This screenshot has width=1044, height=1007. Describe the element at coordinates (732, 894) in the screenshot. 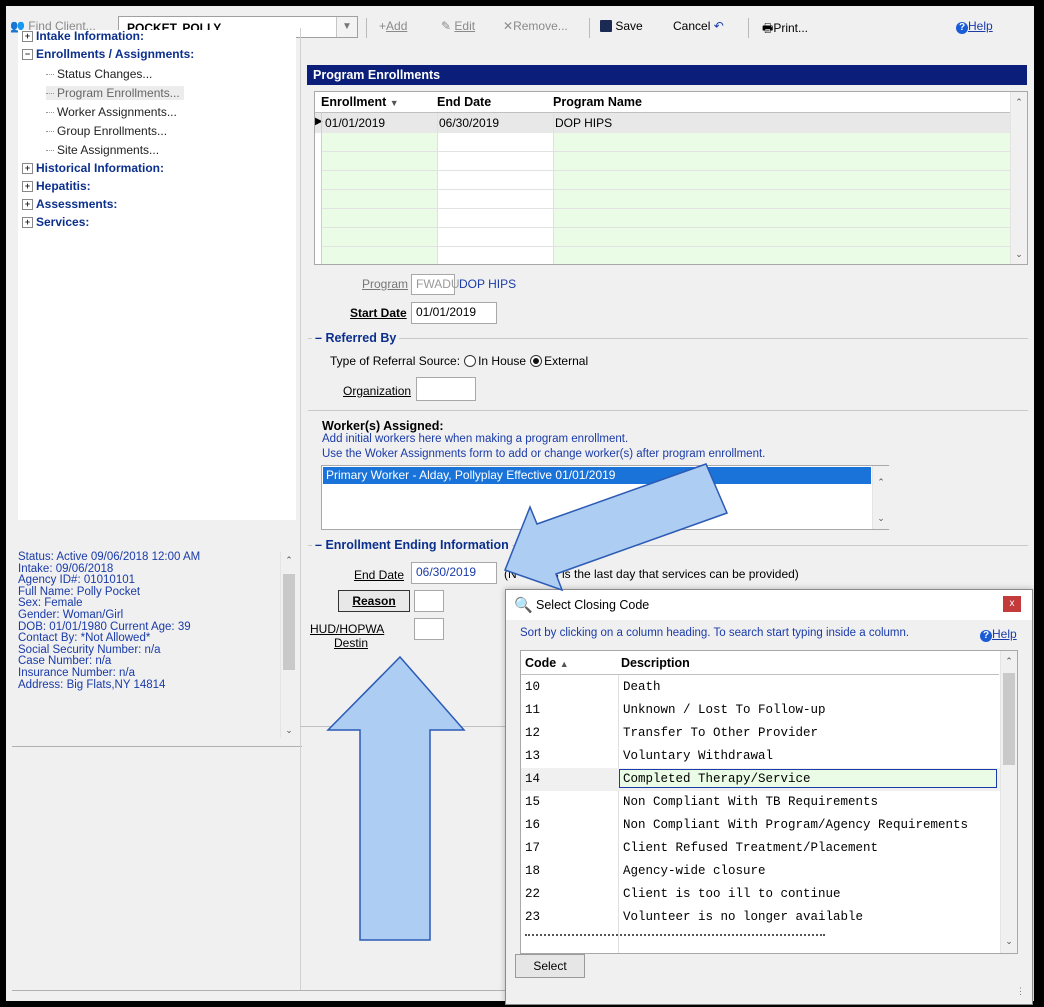

I see `description-cell: Client is too ill to continue` at that location.